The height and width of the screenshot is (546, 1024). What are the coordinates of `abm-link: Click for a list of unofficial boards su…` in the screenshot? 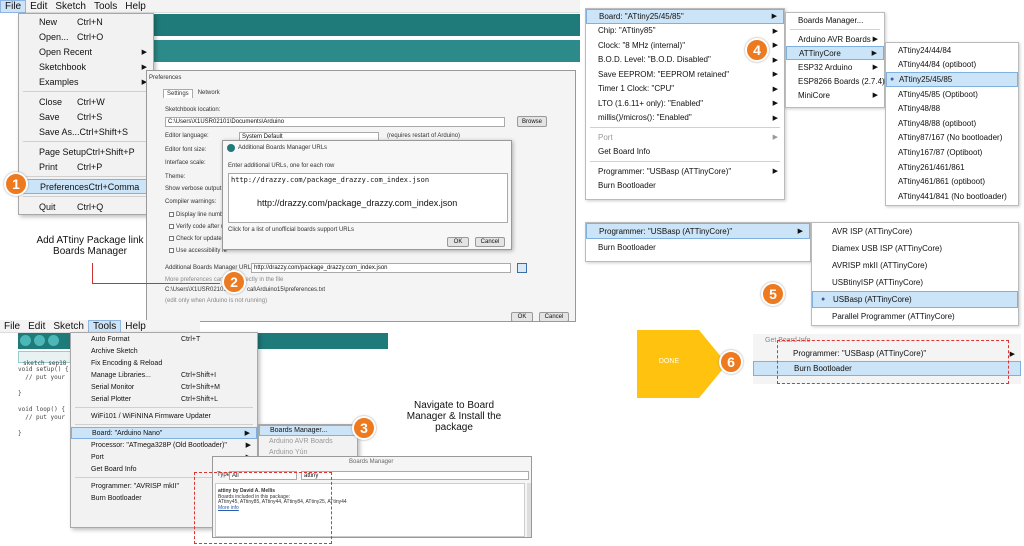 It's located at (291, 230).